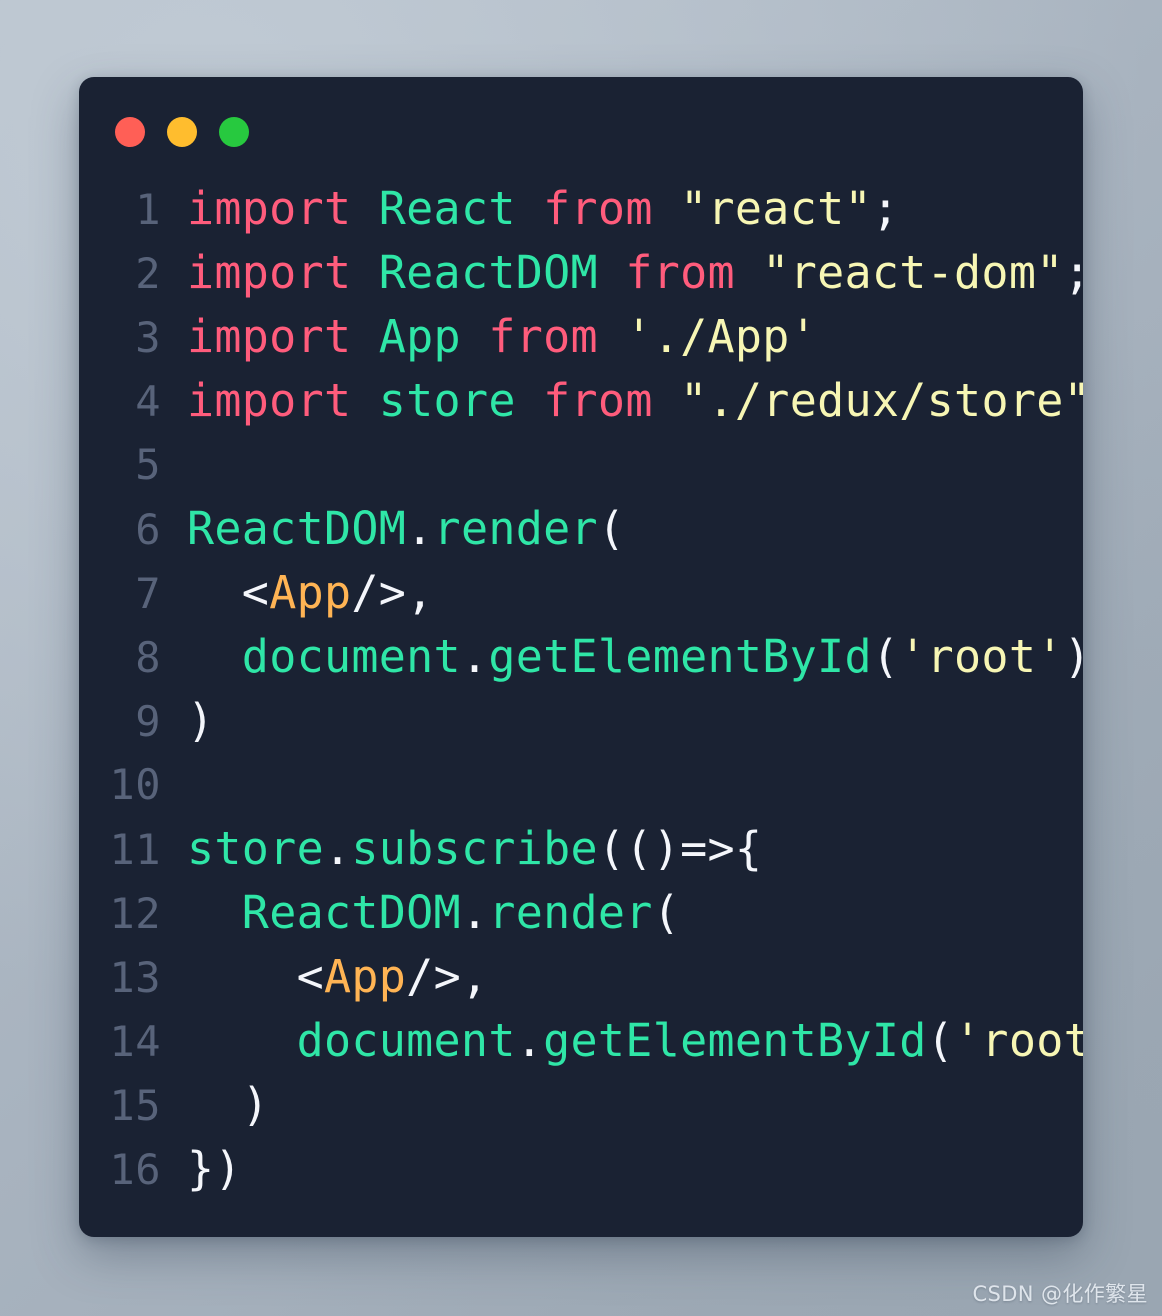  What do you see at coordinates (721, 336) in the screenshot?
I see `code-token-string: './App'` at bounding box center [721, 336].